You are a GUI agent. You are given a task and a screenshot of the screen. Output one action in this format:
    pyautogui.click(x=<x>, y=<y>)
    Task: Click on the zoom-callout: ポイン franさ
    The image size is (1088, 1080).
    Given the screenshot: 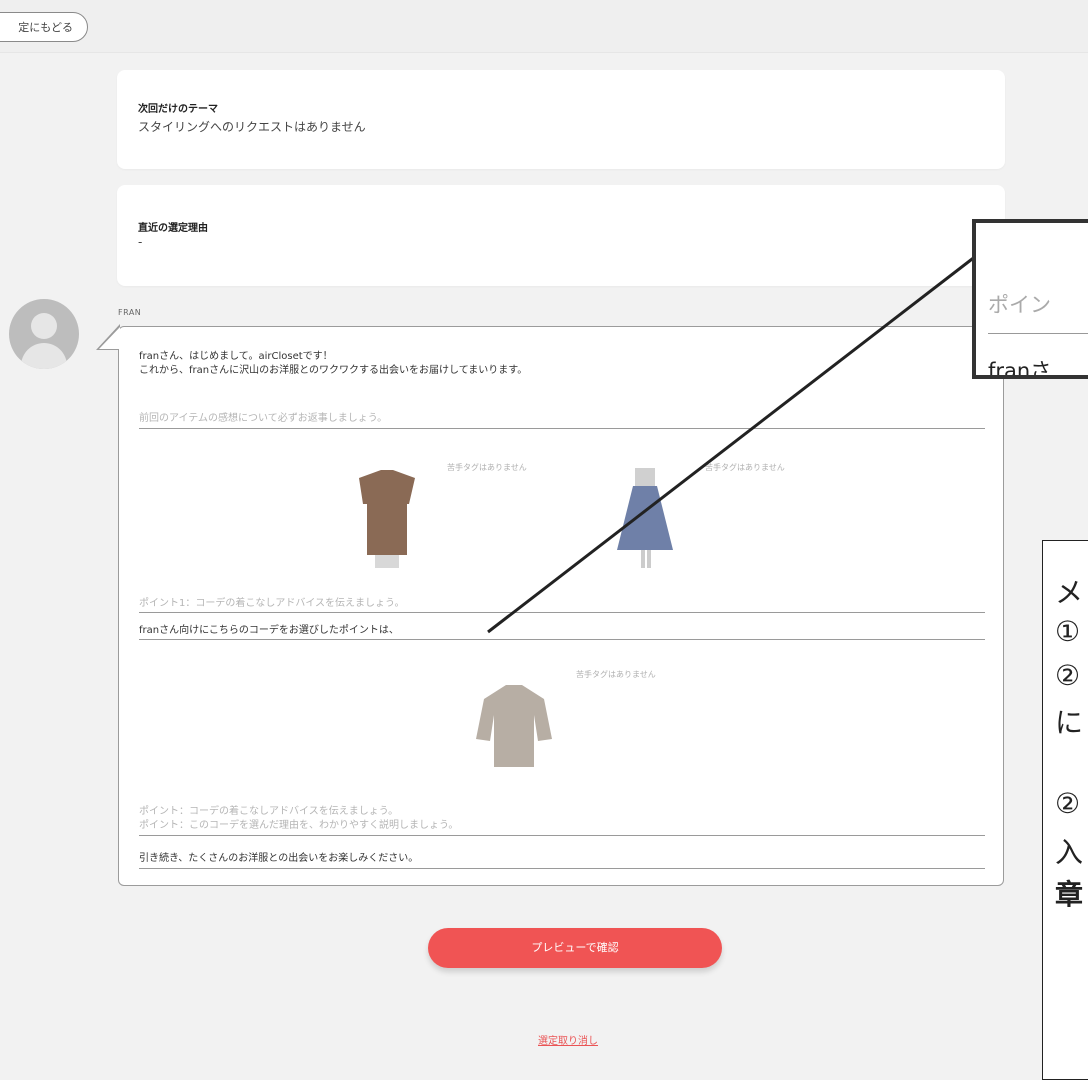 What is the action you would take?
    pyautogui.click(x=1030, y=299)
    